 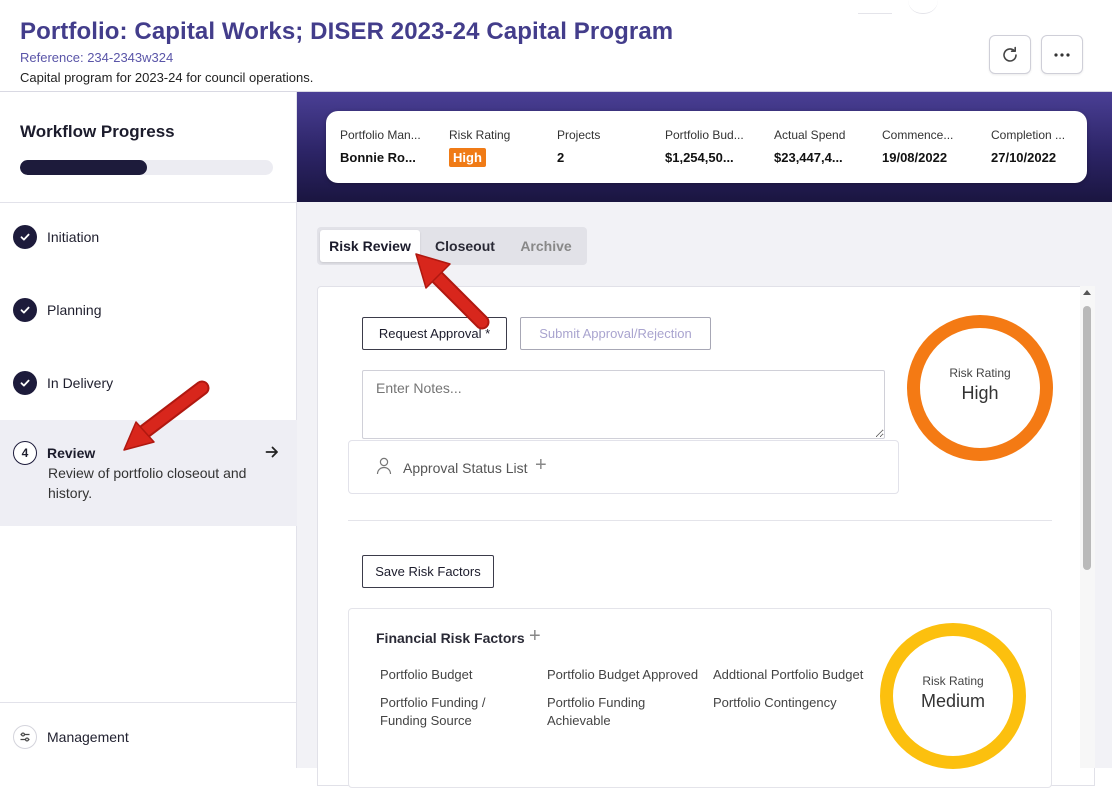 What do you see at coordinates (923, 7) in the screenshot?
I see `header-faint-avatar` at bounding box center [923, 7].